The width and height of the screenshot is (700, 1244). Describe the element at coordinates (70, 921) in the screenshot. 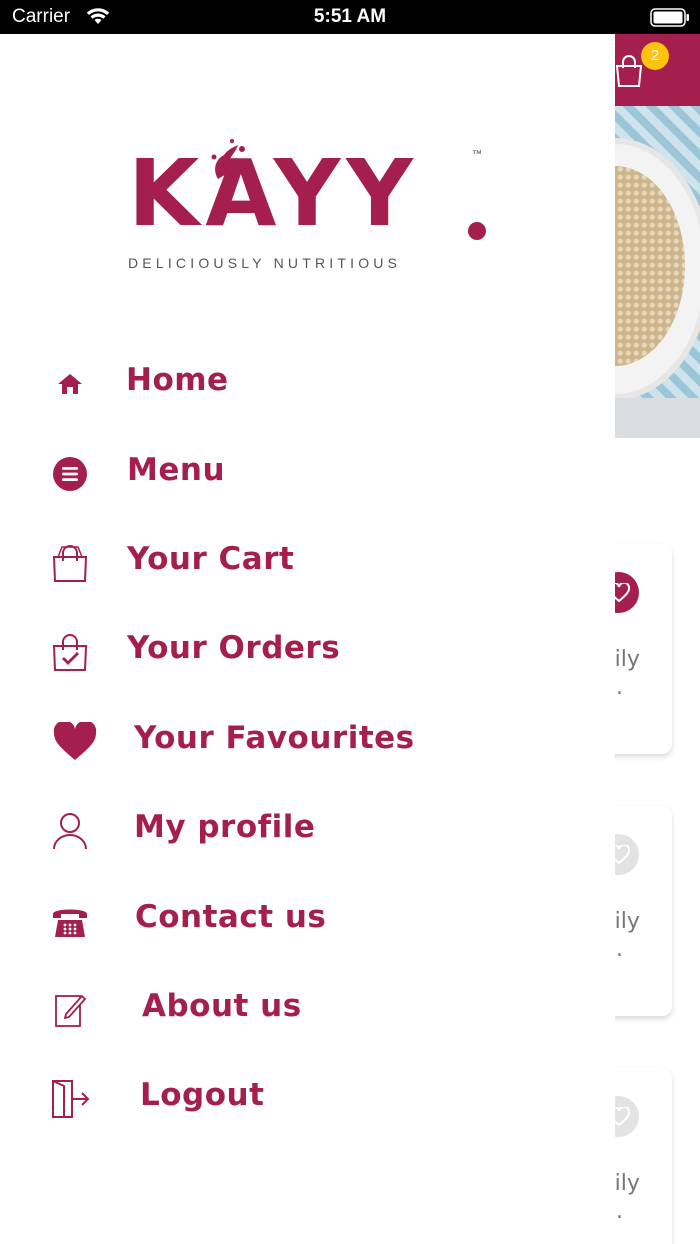

I see `telephone-icon` at that location.